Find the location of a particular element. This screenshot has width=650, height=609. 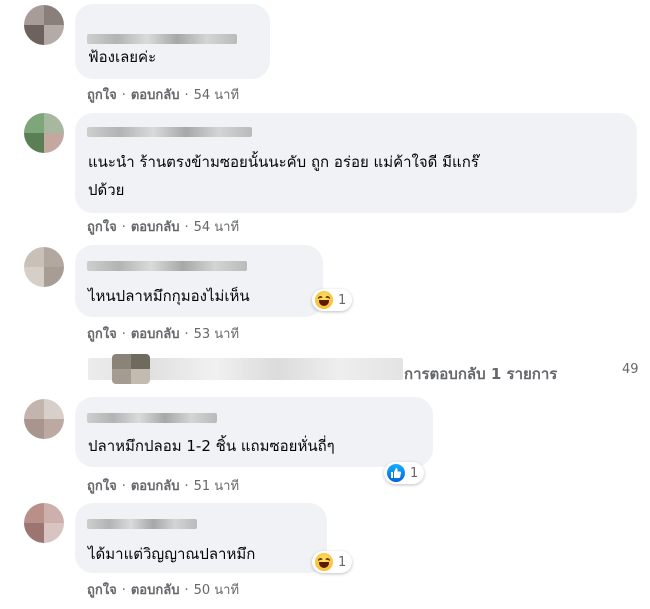

comment-text: ได้มาแต่วิญญาณปลาหมึก is located at coordinates (172, 554).